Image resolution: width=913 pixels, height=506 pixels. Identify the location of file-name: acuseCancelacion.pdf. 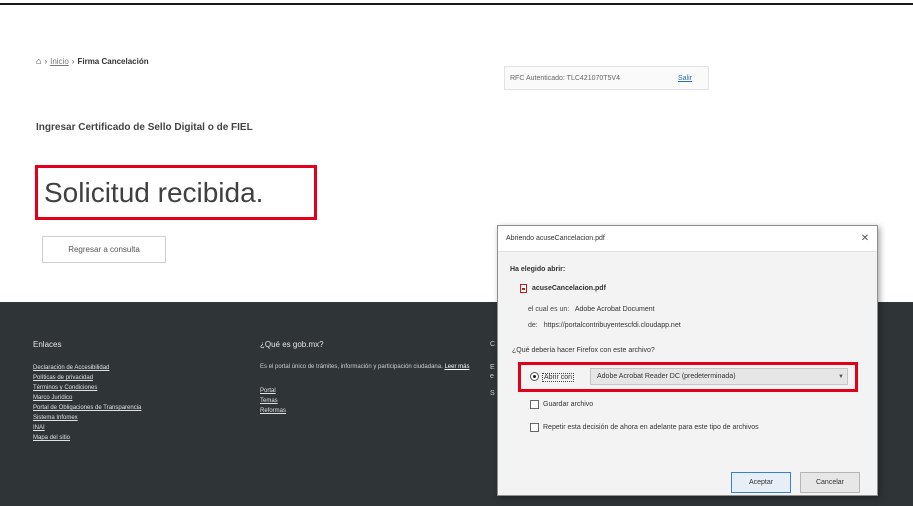
(569, 288).